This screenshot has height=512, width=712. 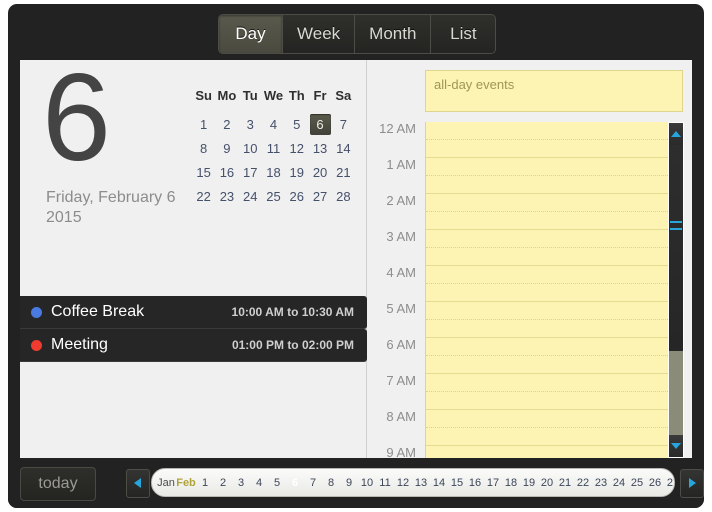 I want to click on strip-day-label: 12, so click(x=403, y=483).